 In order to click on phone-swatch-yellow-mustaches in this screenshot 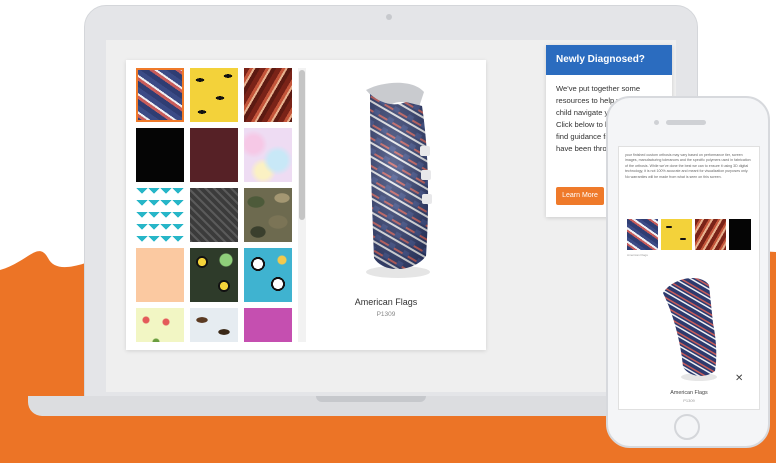, I will do `click(676, 234)`.